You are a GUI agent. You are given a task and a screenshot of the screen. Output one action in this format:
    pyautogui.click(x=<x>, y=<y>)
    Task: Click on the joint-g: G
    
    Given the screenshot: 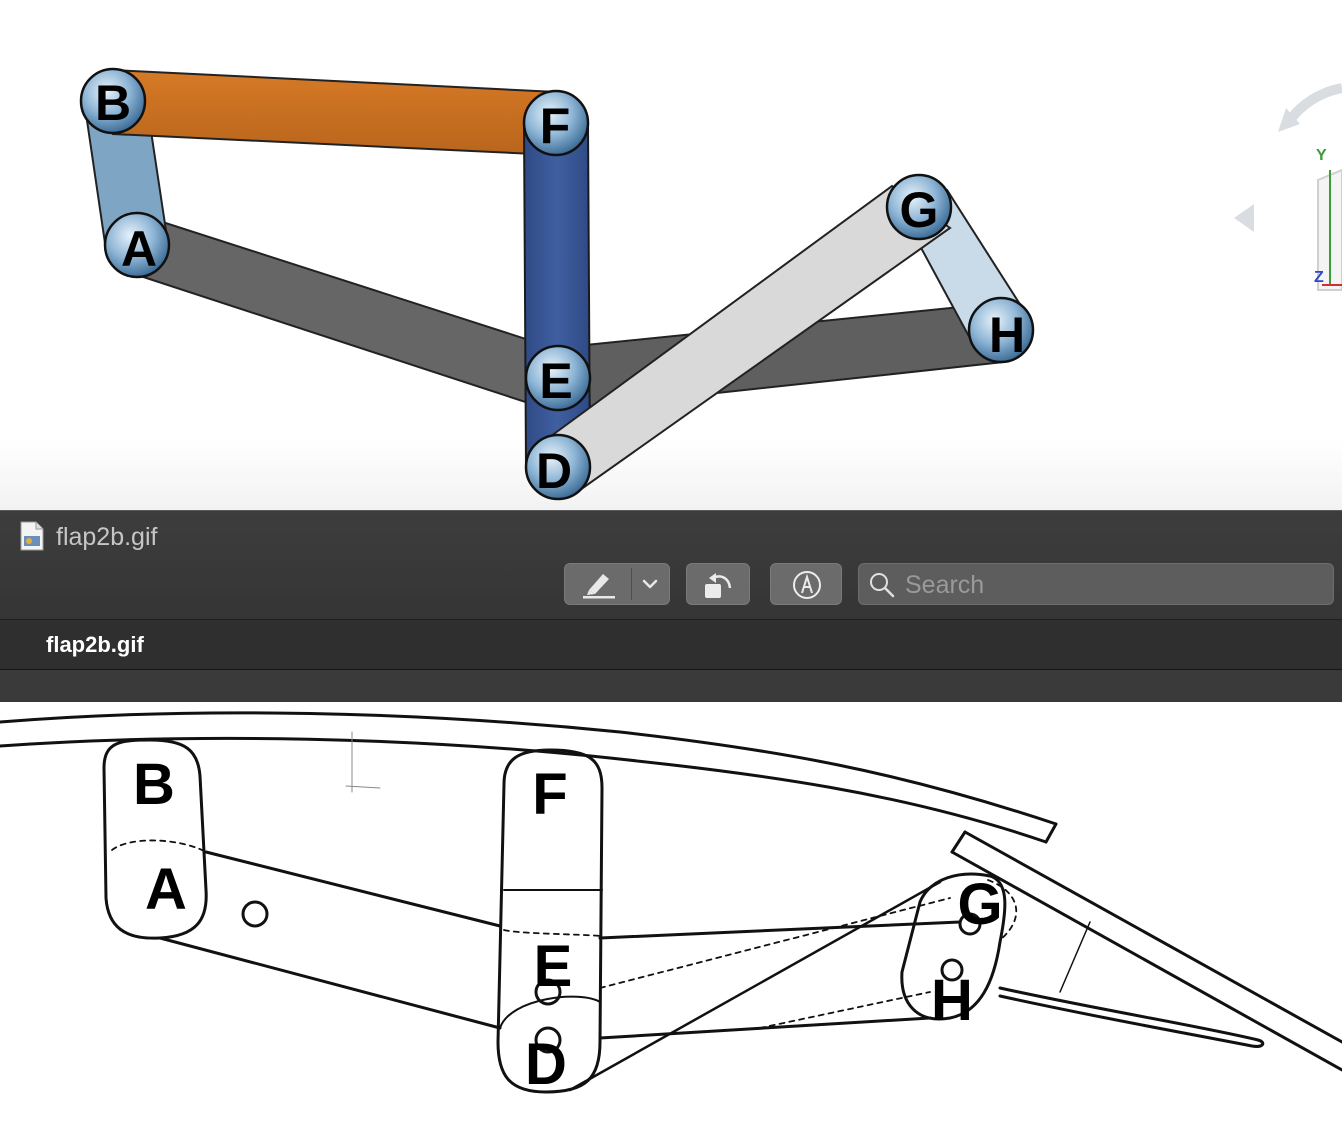 What is the action you would take?
    pyautogui.click(x=919, y=207)
    